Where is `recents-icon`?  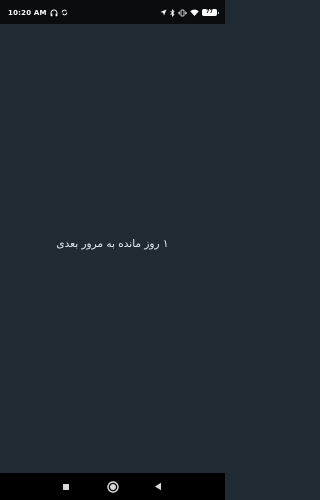
recents-icon is located at coordinates (66, 487).